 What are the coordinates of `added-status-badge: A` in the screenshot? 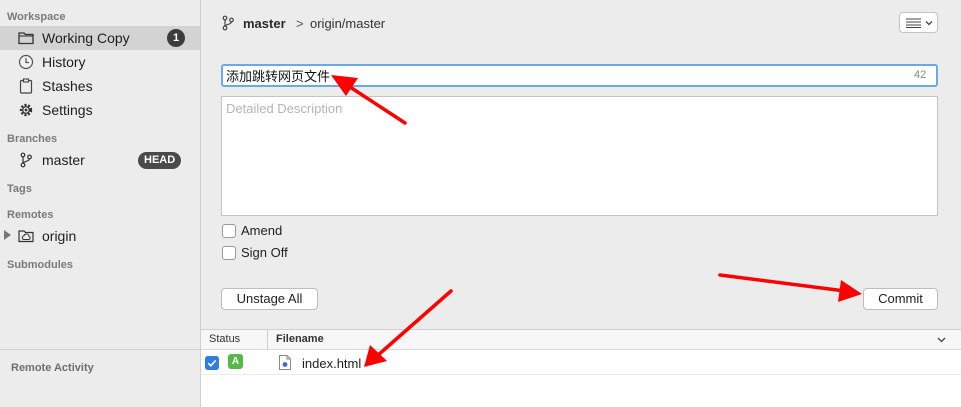 It's located at (235, 361).